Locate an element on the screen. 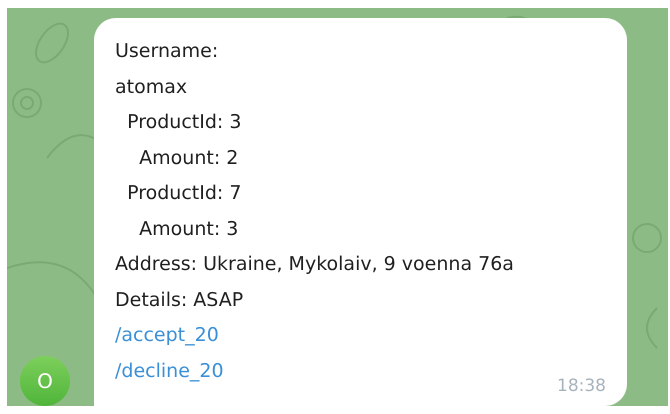  command-link: /decline_20 is located at coordinates (169, 371).